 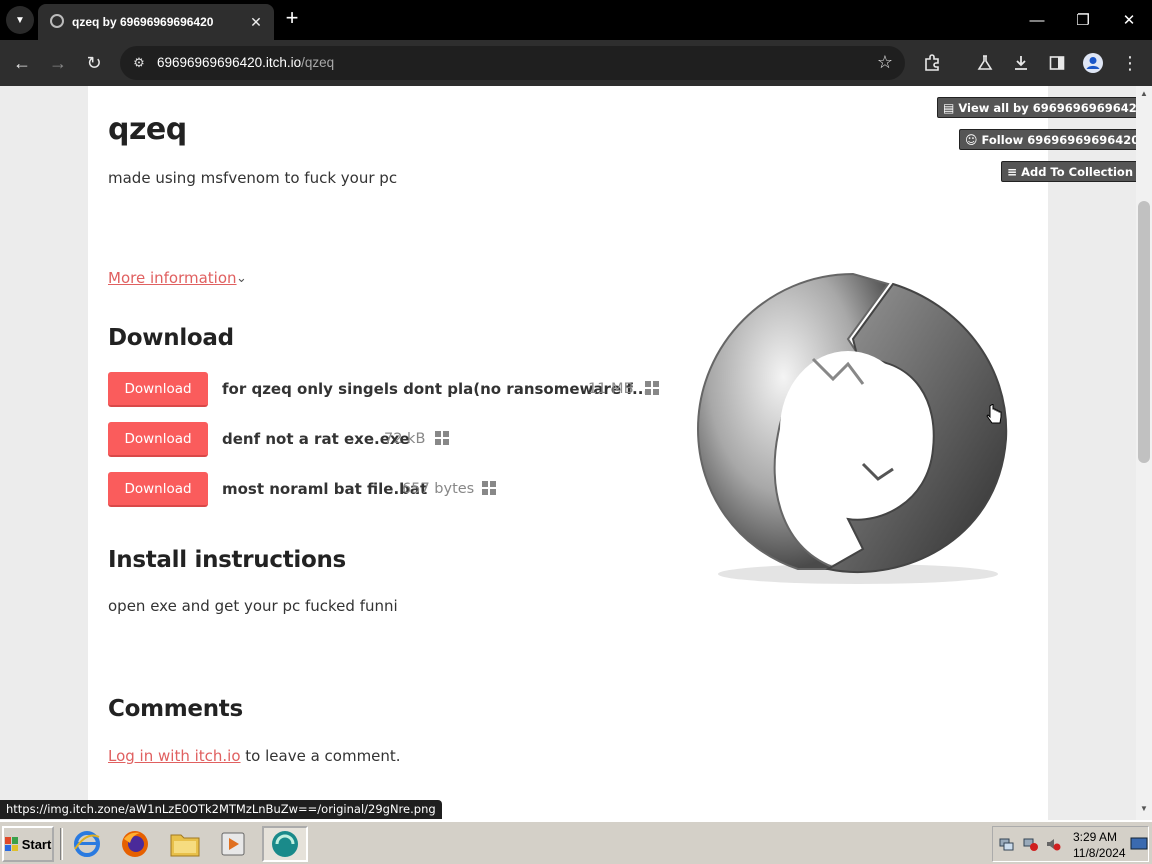 What do you see at coordinates (87, 844) in the screenshot?
I see `internet-explorer-icon` at bounding box center [87, 844].